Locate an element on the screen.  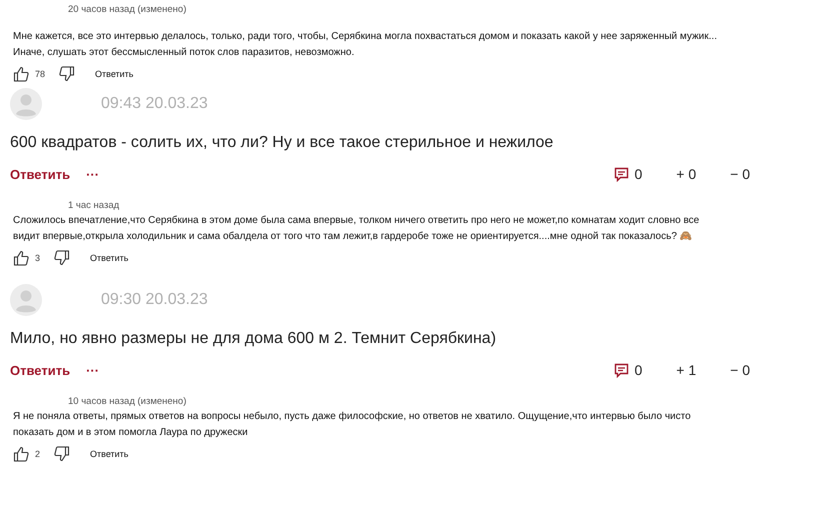
upvote-button: + 0 is located at coordinates (686, 174).